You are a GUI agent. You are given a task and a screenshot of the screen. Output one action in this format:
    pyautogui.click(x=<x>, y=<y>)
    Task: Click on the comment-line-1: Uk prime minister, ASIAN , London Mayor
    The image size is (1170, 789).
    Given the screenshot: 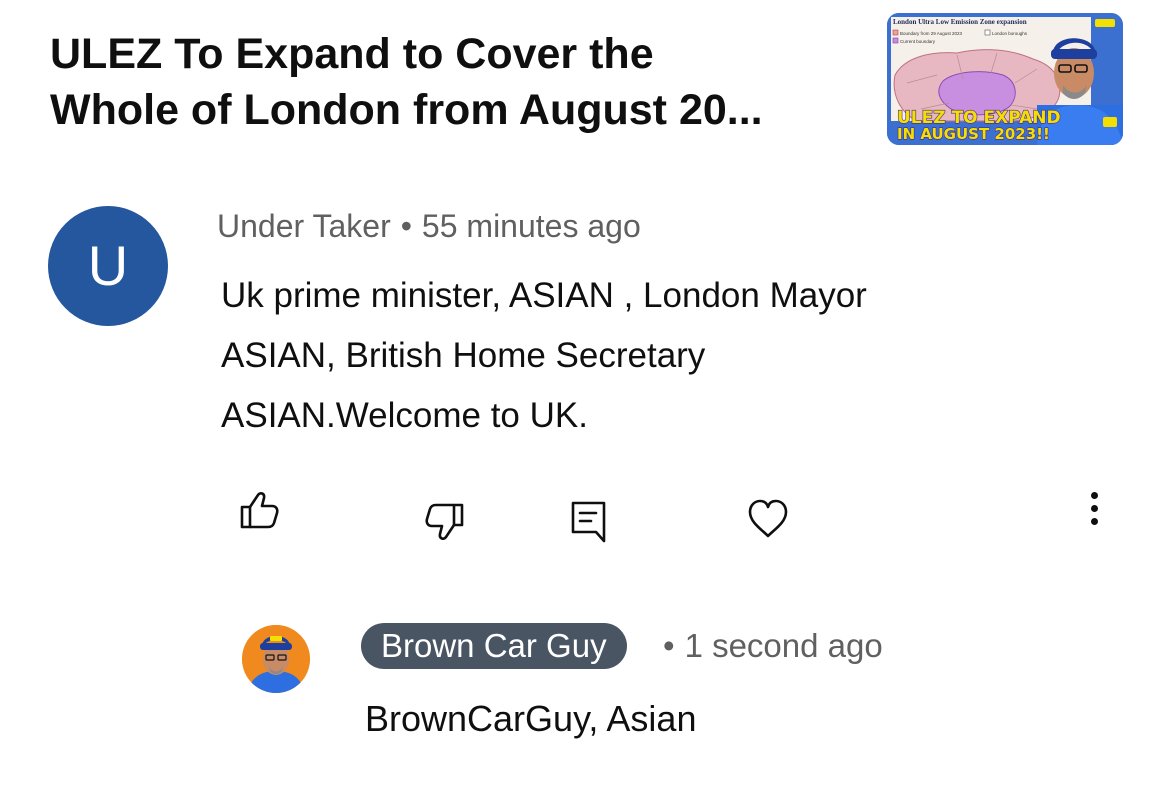 What is the action you would take?
    pyautogui.click(x=544, y=295)
    